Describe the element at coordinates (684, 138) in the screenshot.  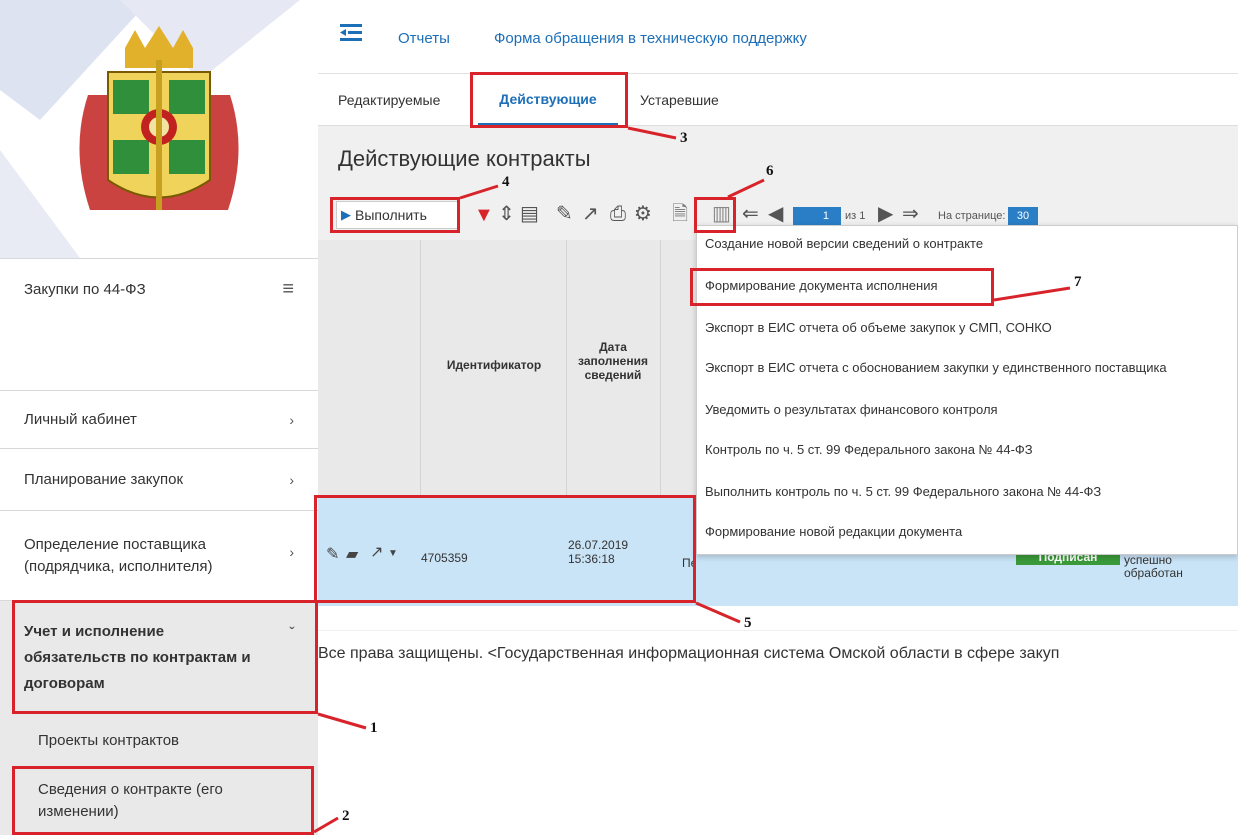
I see `annotation-number-3: 3` at that location.